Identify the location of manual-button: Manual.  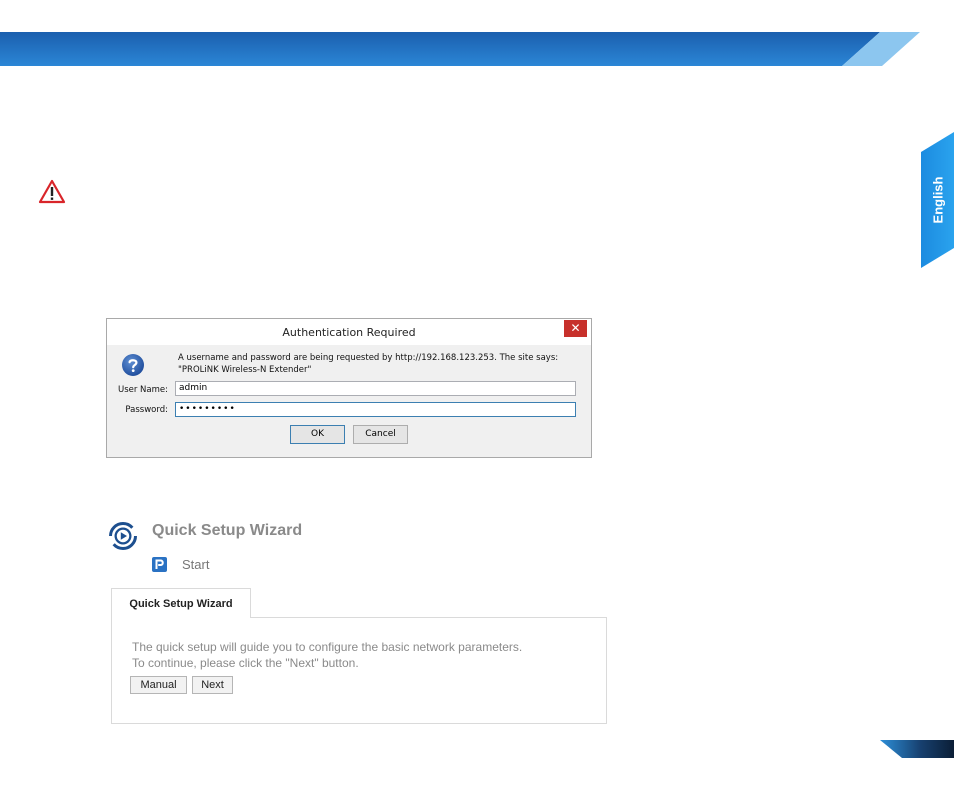
(158, 685).